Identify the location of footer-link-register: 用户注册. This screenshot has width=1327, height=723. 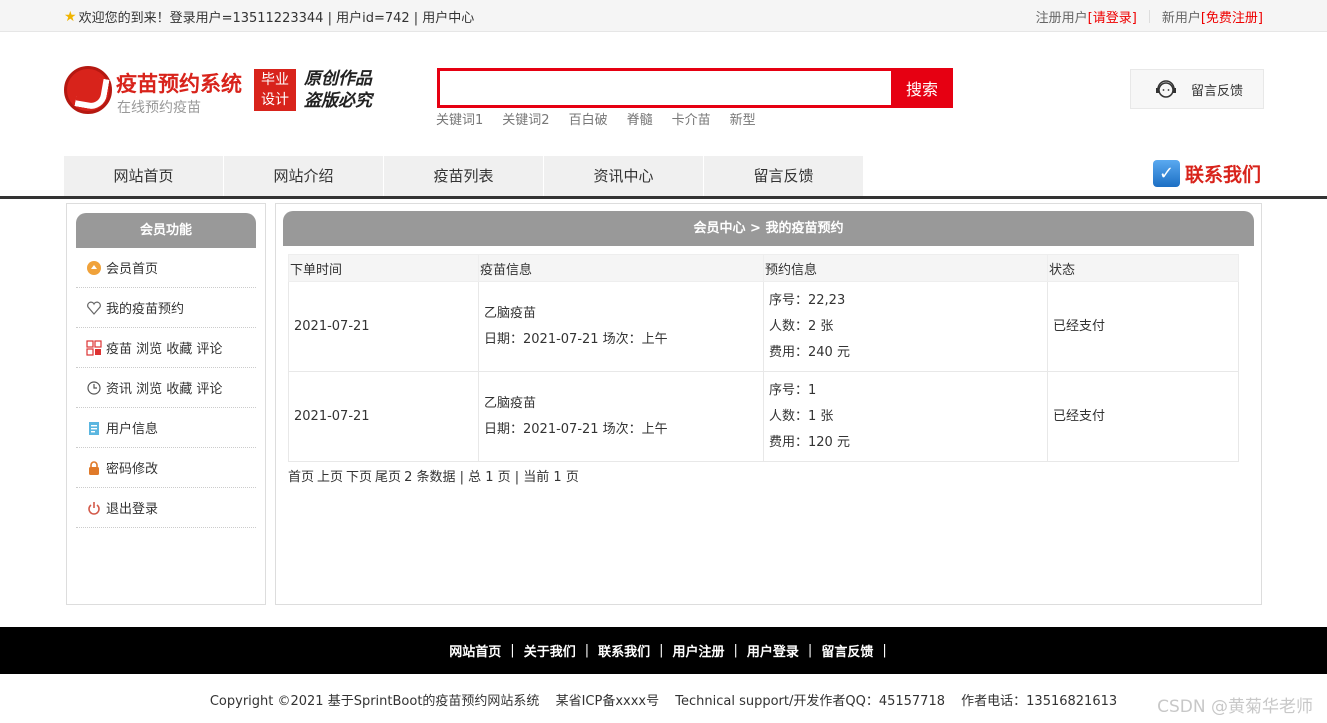
(699, 650).